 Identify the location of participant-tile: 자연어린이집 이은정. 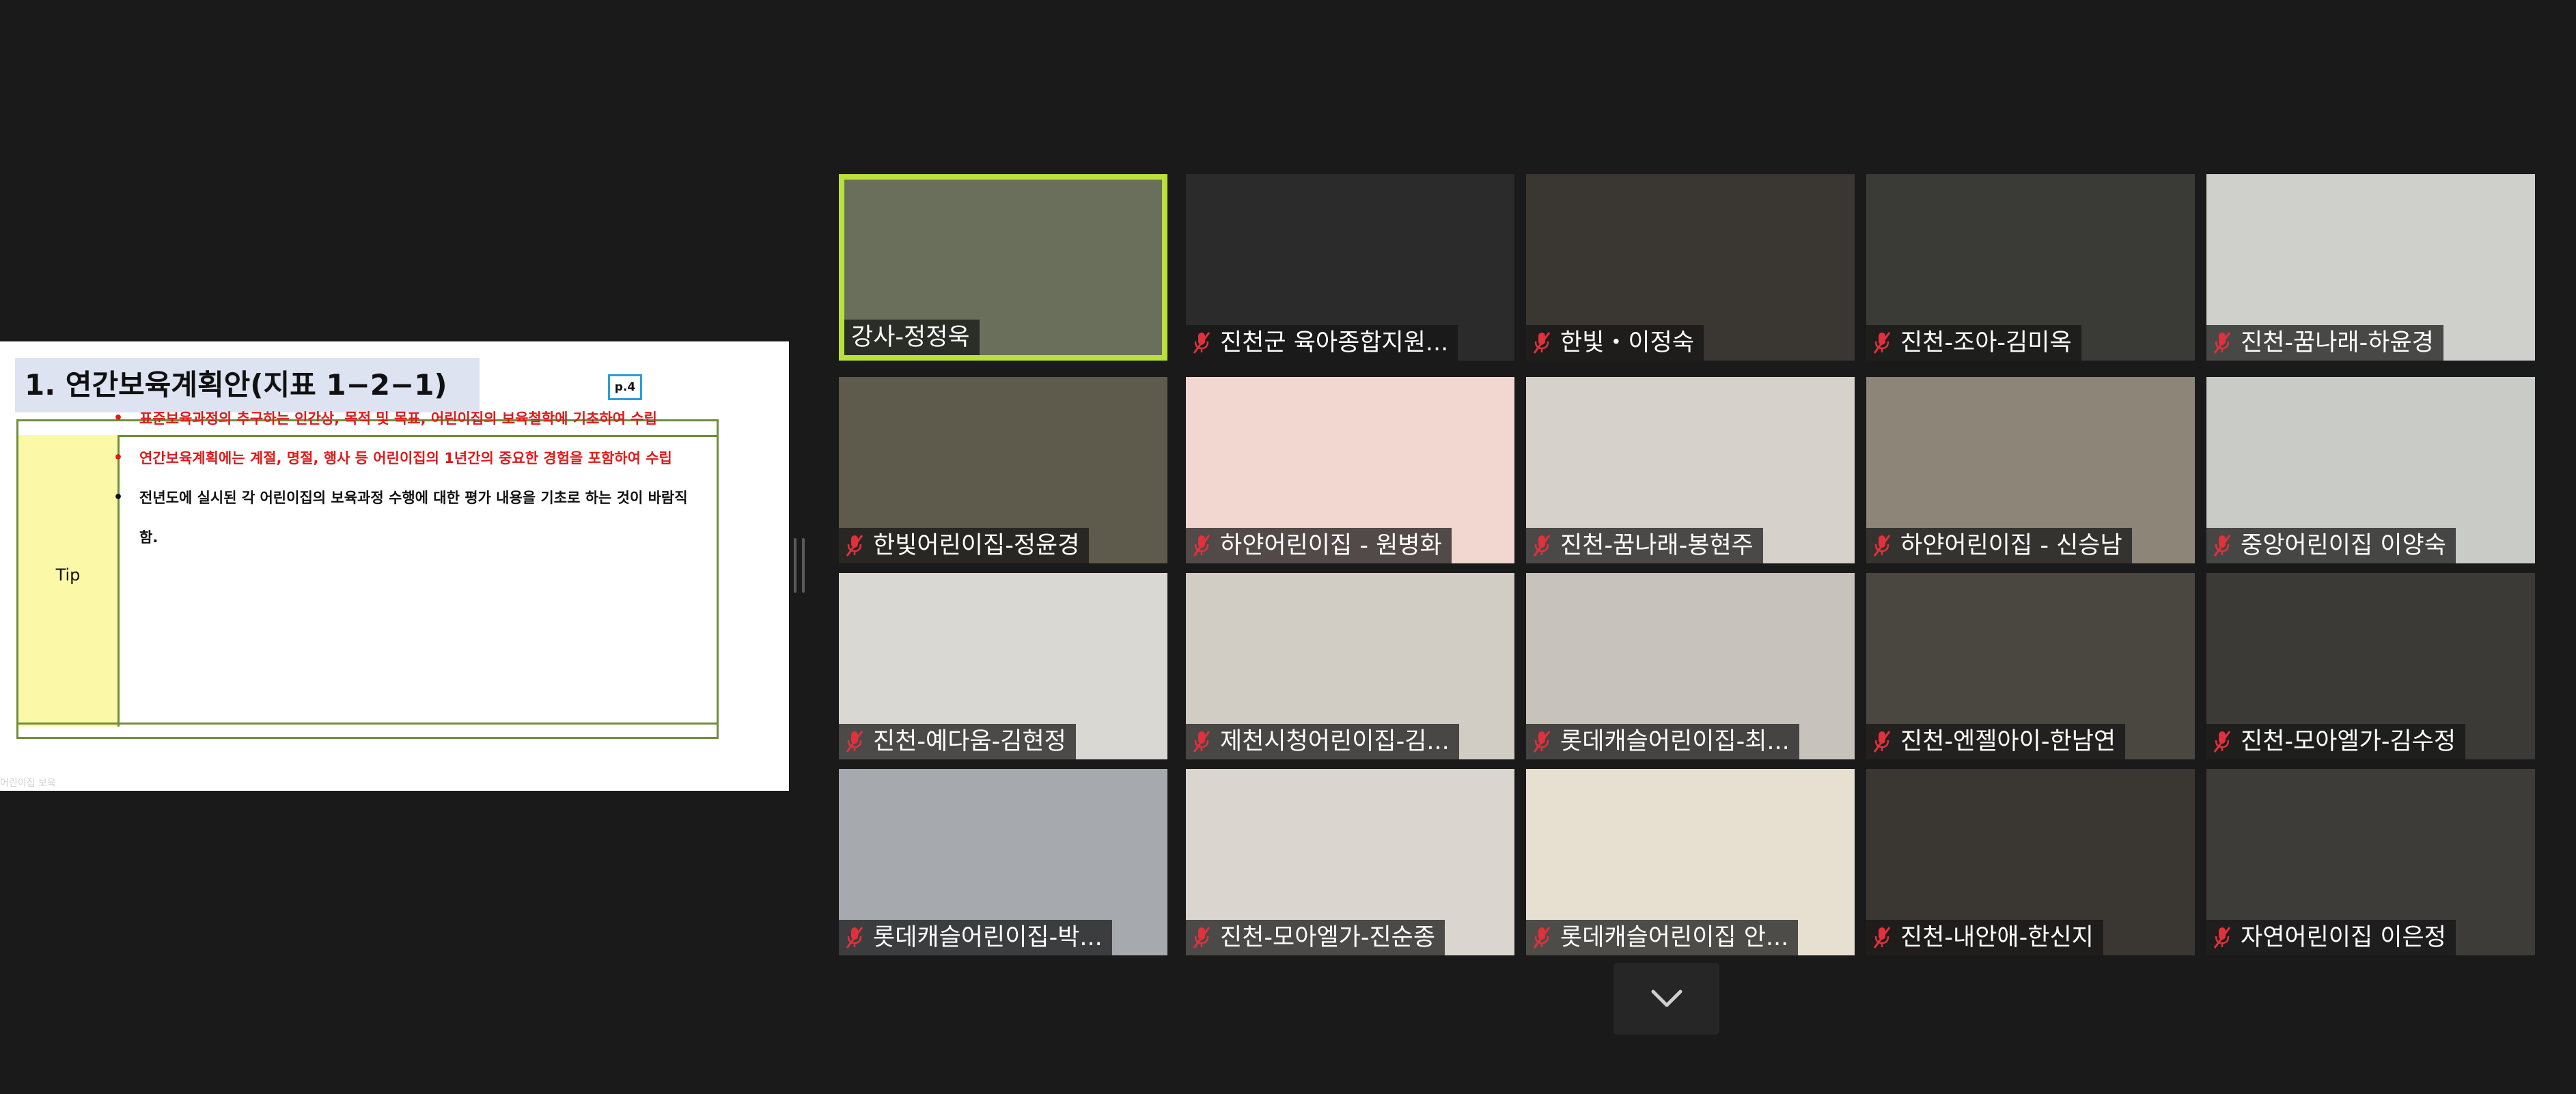
(2370, 862).